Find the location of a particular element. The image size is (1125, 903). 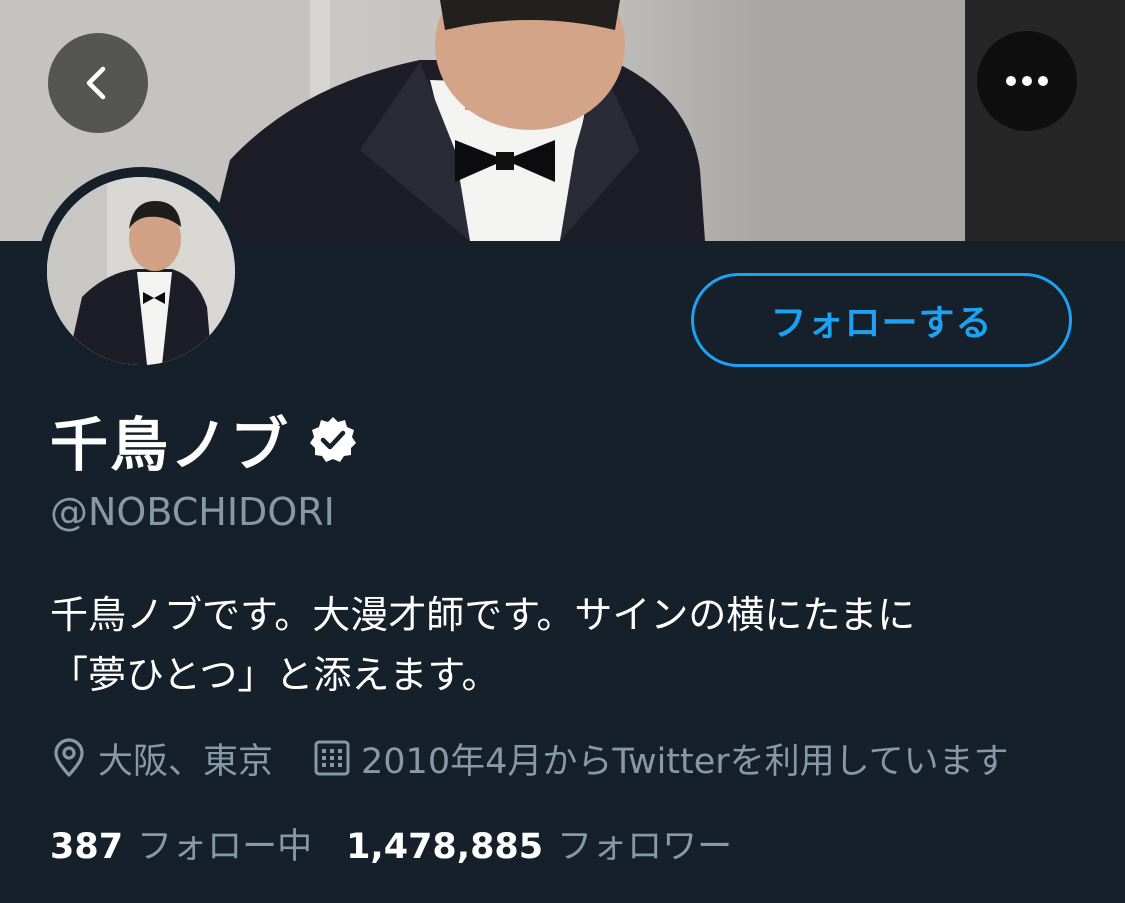

chevron-left-icon is located at coordinates (96, 83).